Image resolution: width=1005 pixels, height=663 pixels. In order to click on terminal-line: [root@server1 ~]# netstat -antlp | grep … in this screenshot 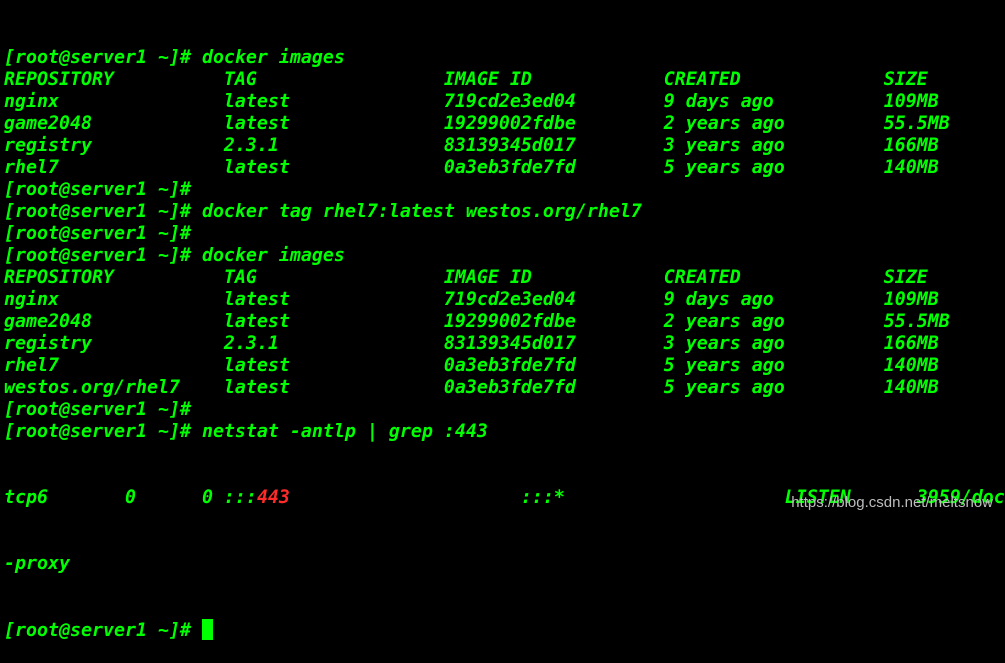, I will do `click(246, 431)`.